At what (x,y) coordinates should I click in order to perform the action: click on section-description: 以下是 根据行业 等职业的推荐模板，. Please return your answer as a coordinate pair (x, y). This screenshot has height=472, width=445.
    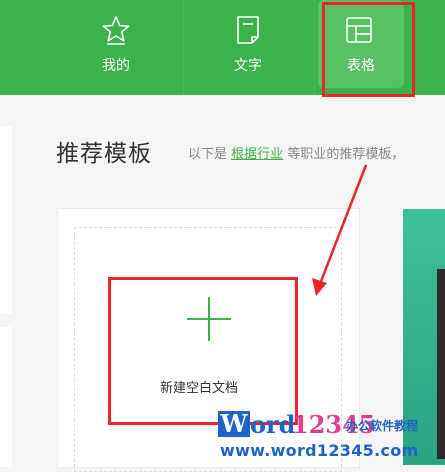
    Looking at the image, I should click on (296, 152).